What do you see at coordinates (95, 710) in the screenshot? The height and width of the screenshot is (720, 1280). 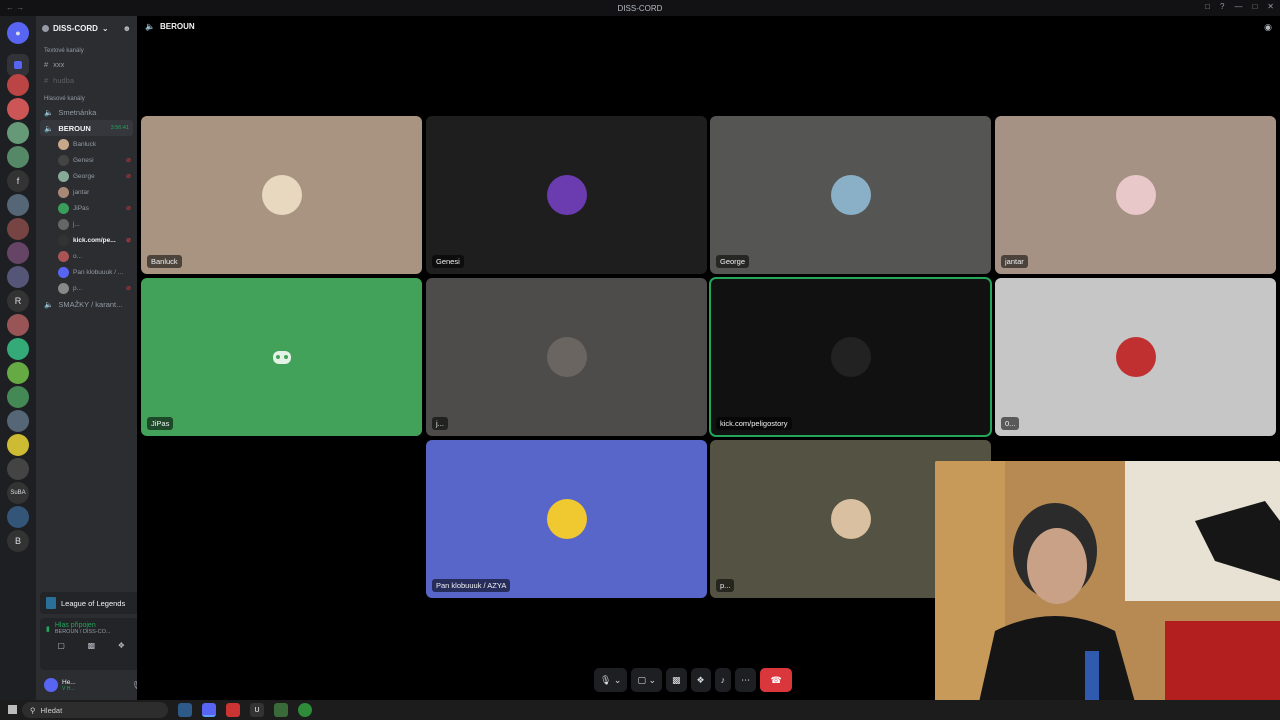 I see `taskbar-search: ⚲ Hledat` at bounding box center [95, 710].